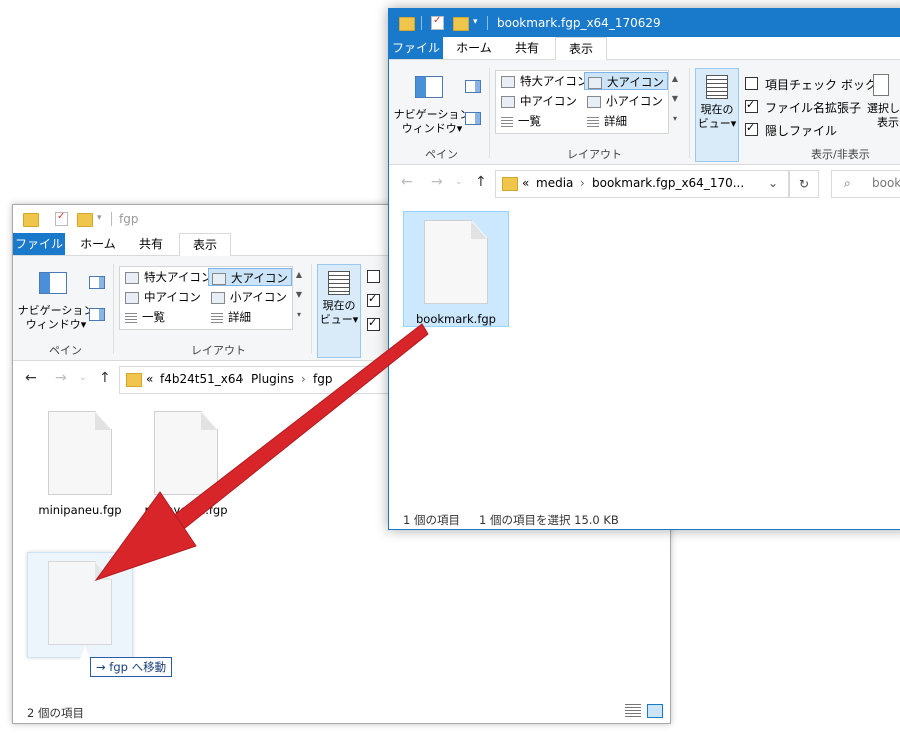 This screenshot has width=900, height=734. What do you see at coordinates (594, 154) in the screenshot?
I see `layout-group-label: レイアウト` at bounding box center [594, 154].